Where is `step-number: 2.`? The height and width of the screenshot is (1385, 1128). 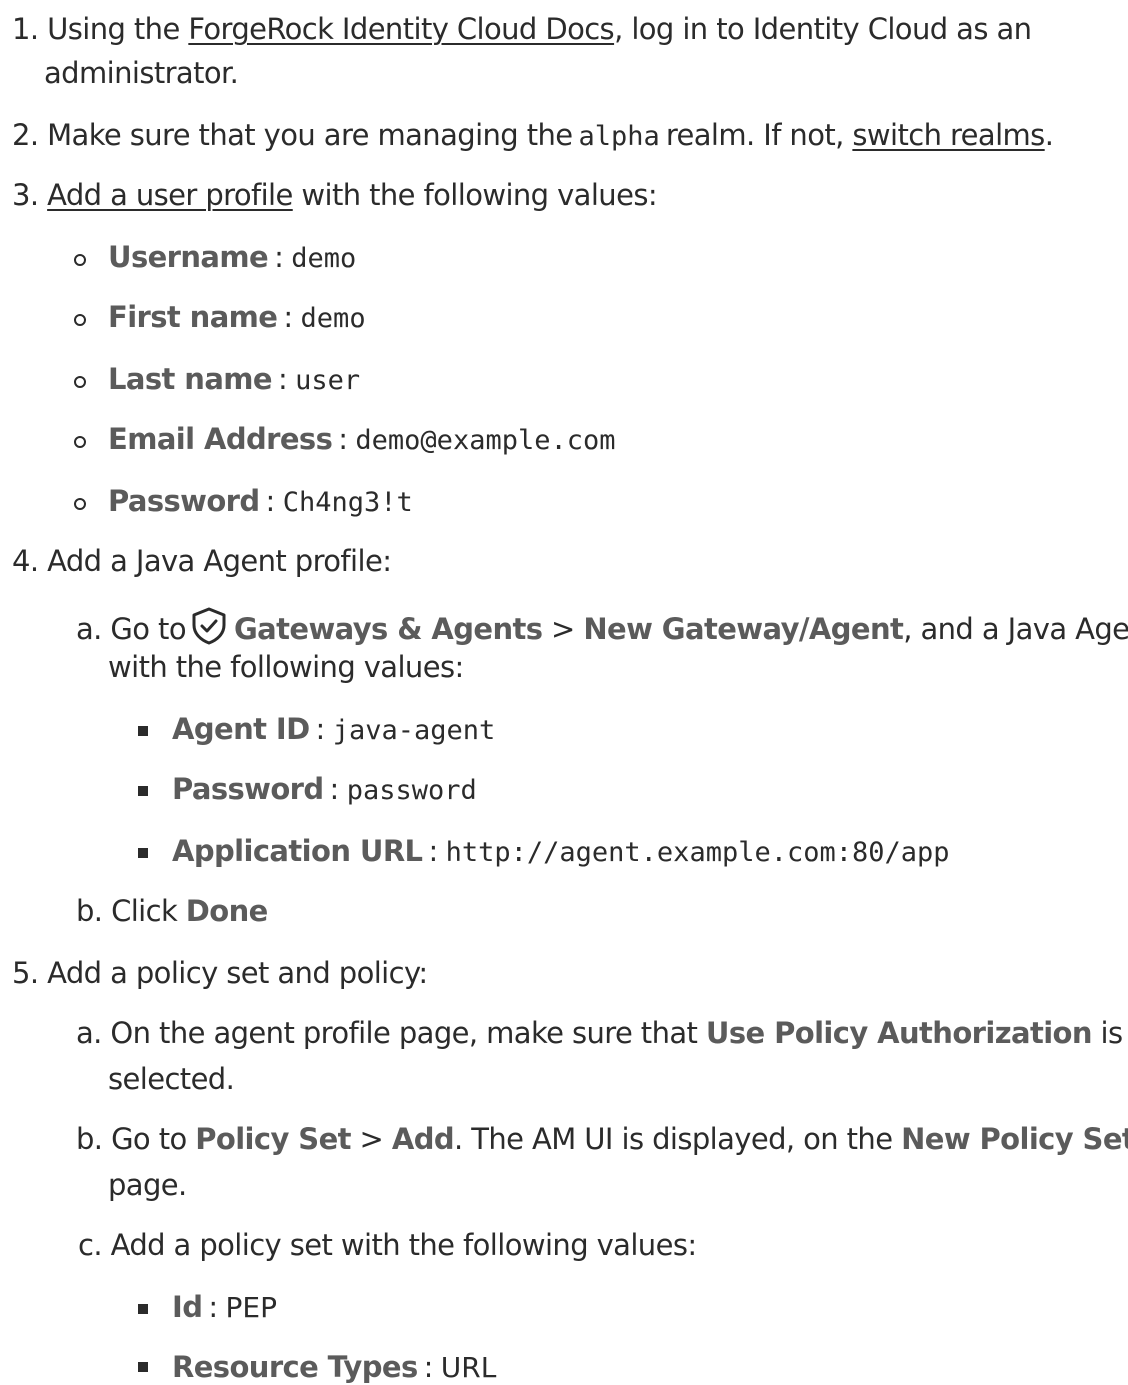 step-number: 2. is located at coordinates (25, 135).